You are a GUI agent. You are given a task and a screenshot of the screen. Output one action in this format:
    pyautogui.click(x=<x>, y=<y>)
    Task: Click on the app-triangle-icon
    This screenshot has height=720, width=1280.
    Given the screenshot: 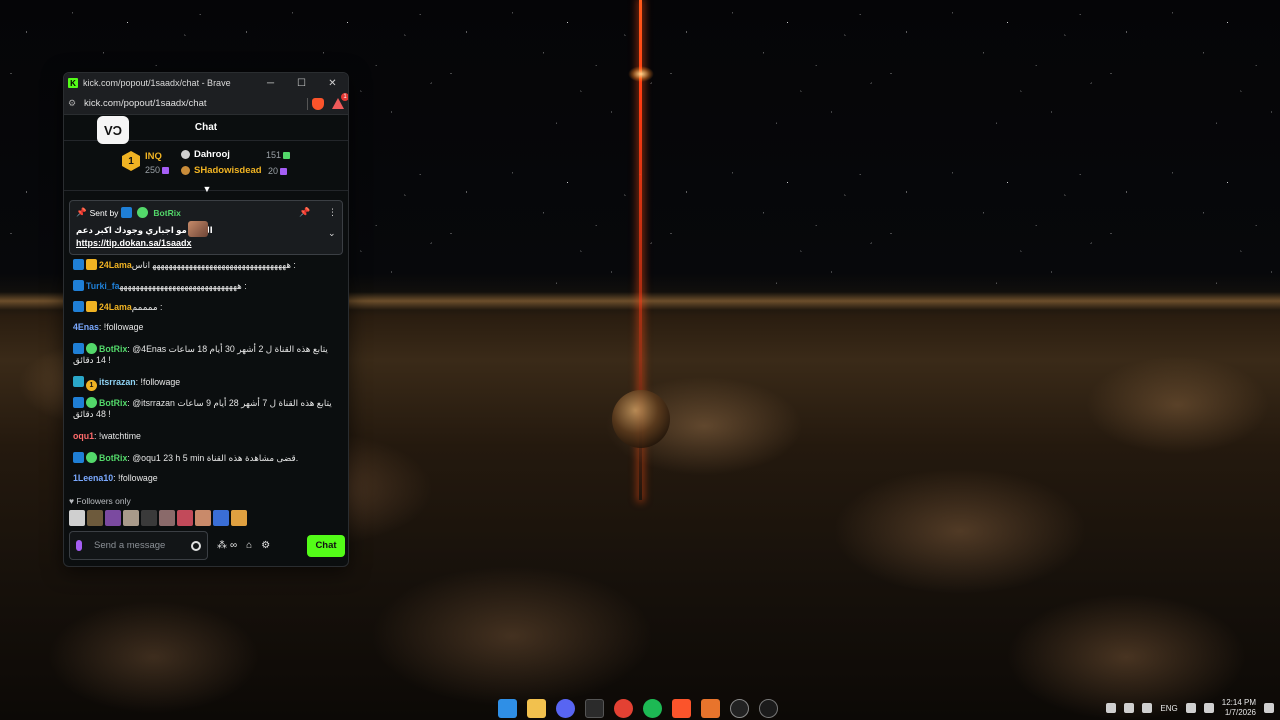 What is the action you would take?
    pyautogui.click(x=710, y=708)
    